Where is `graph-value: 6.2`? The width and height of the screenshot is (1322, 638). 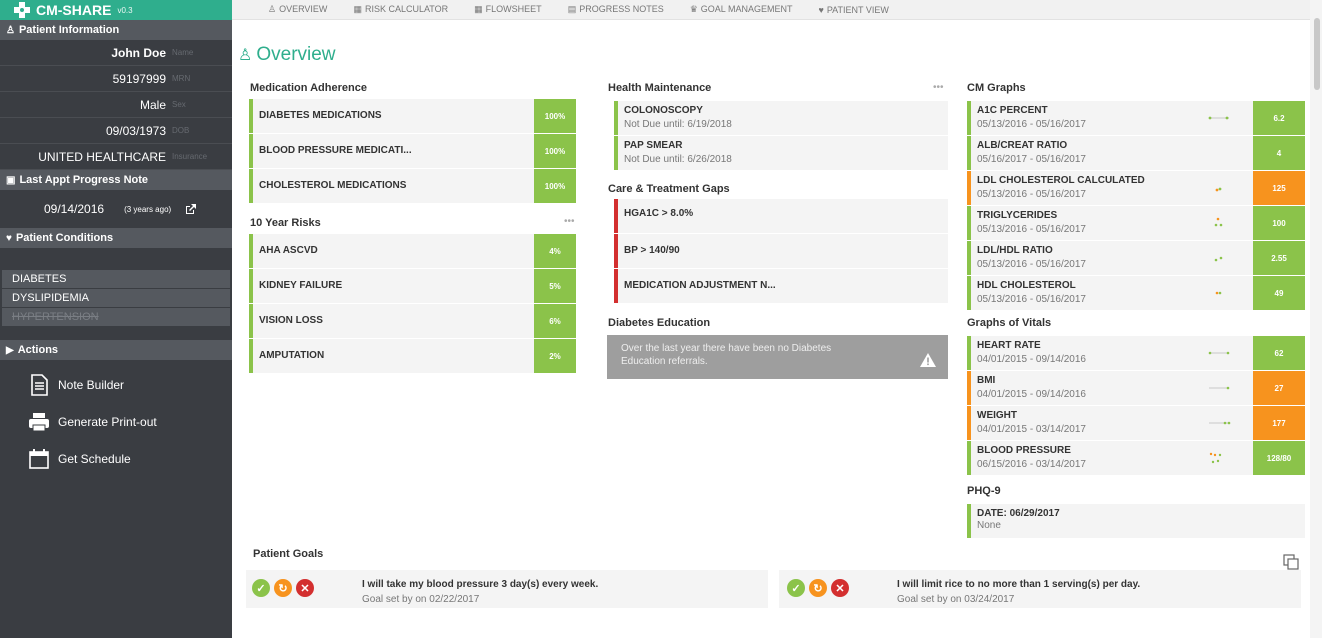
graph-value: 6.2 is located at coordinates (1279, 118).